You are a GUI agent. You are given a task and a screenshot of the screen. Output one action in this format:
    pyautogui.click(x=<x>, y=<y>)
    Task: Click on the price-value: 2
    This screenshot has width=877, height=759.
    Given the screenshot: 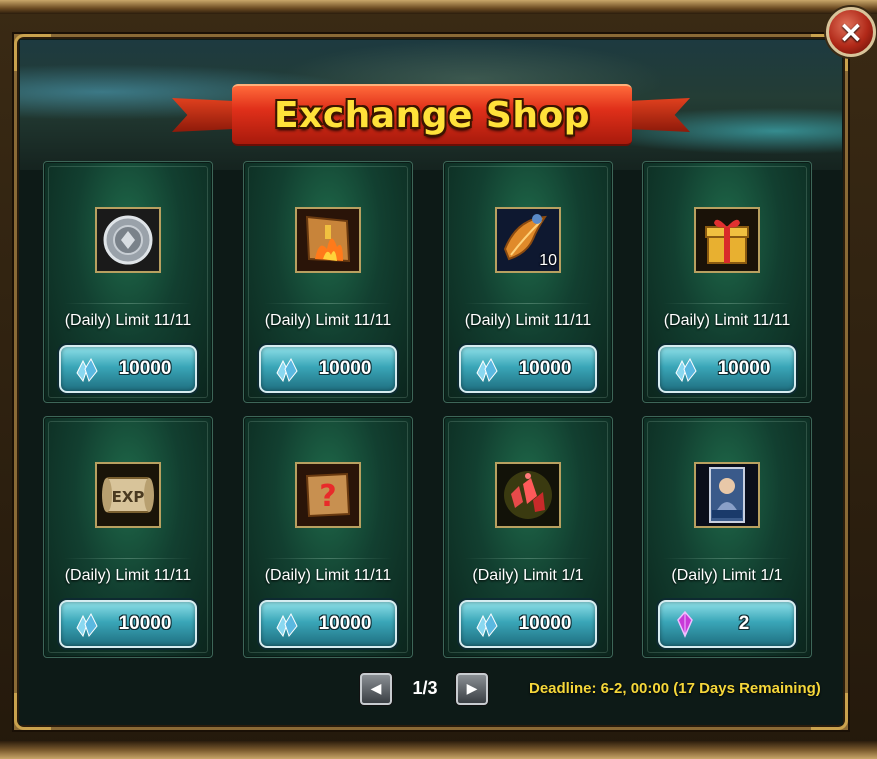 What is the action you would take?
    pyautogui.click(x=744, y=623)
    